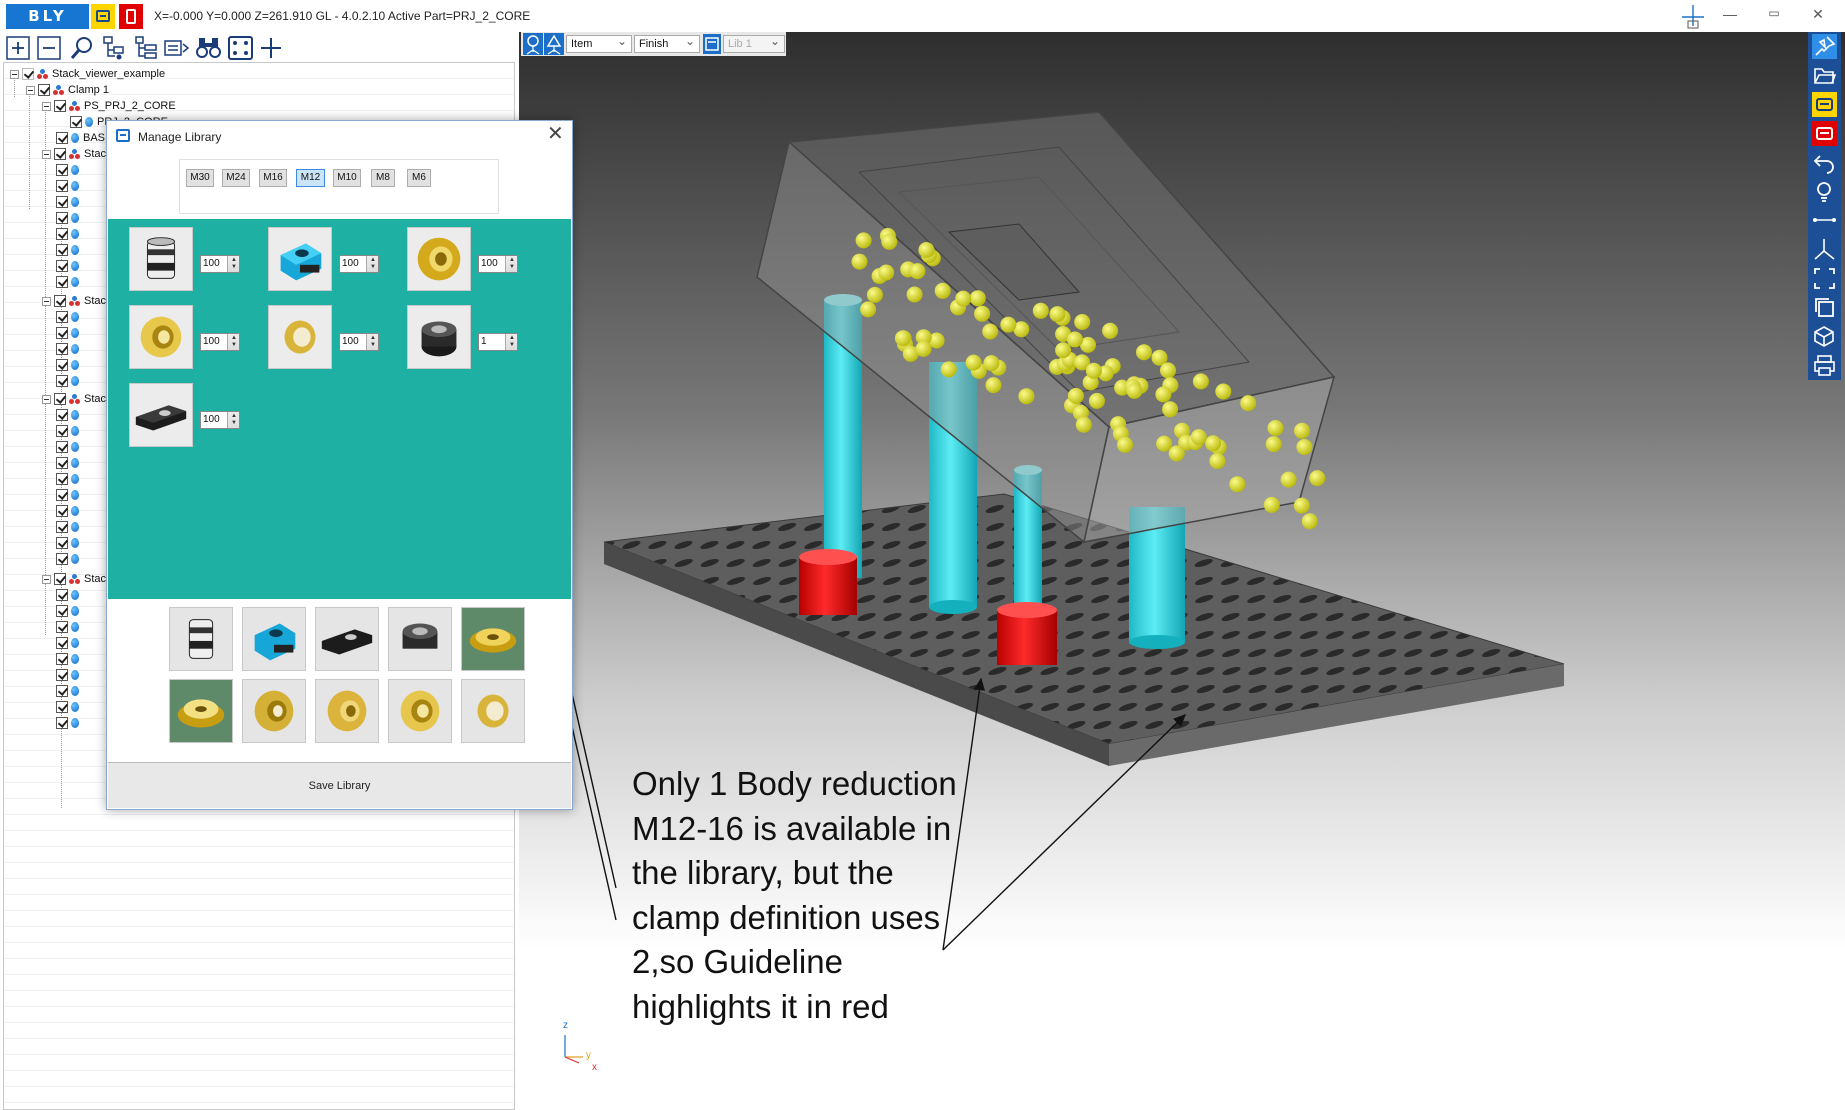 Image resolution: width=1845 pixels, height=1110 pixels. I want to click on size-button-m24: M24, so click(236, 178).